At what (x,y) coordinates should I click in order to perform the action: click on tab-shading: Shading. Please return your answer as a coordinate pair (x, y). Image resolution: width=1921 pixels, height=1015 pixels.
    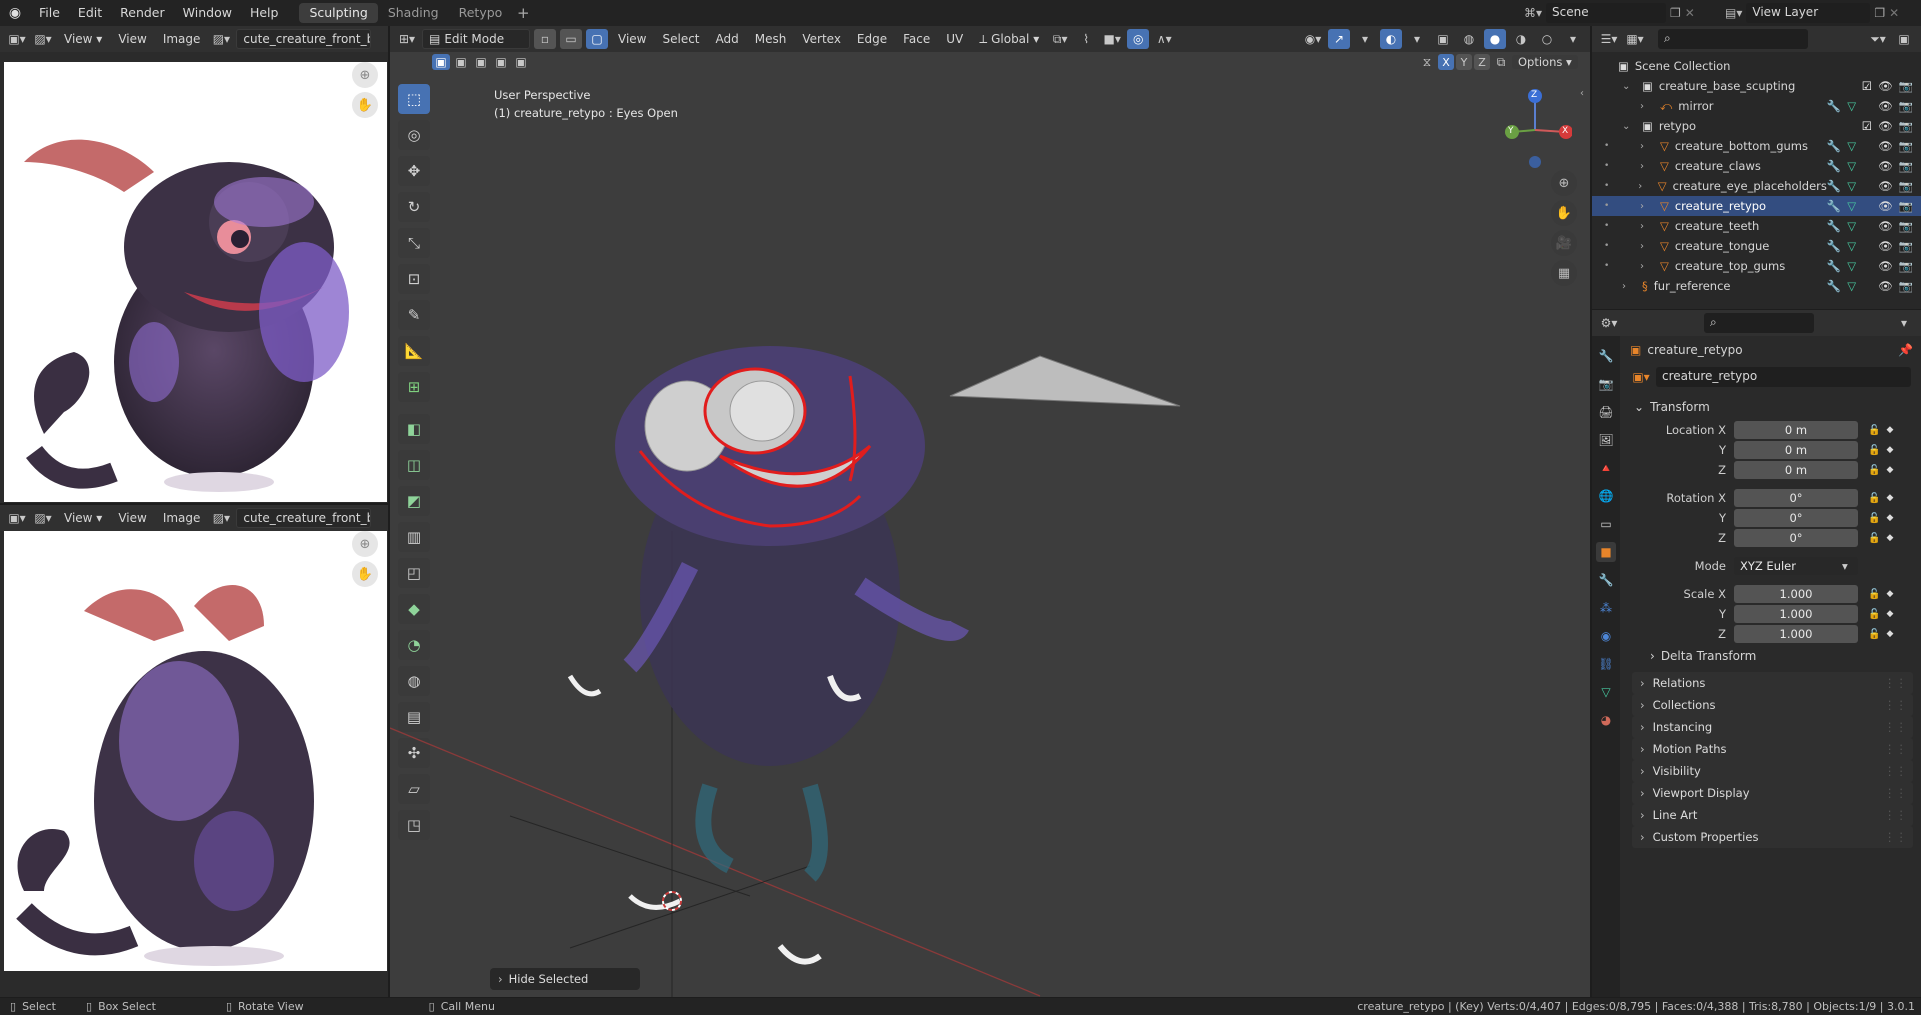
    Looking at the image, I should click on (413, 13).